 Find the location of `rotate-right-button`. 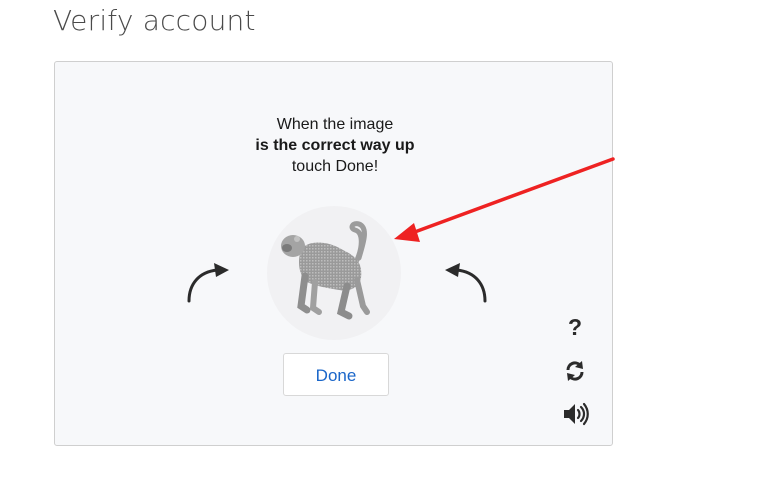

rotate-right-button is located at coordinates (466, 282).